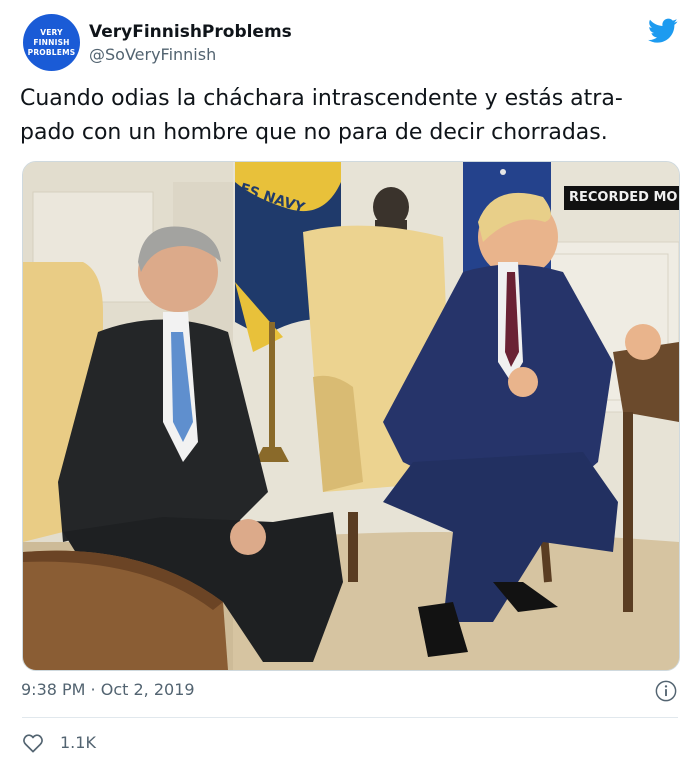 The width and height of the screenshot is (700, 771). I want to click on like-action: 1.1K, so click(59, 743).